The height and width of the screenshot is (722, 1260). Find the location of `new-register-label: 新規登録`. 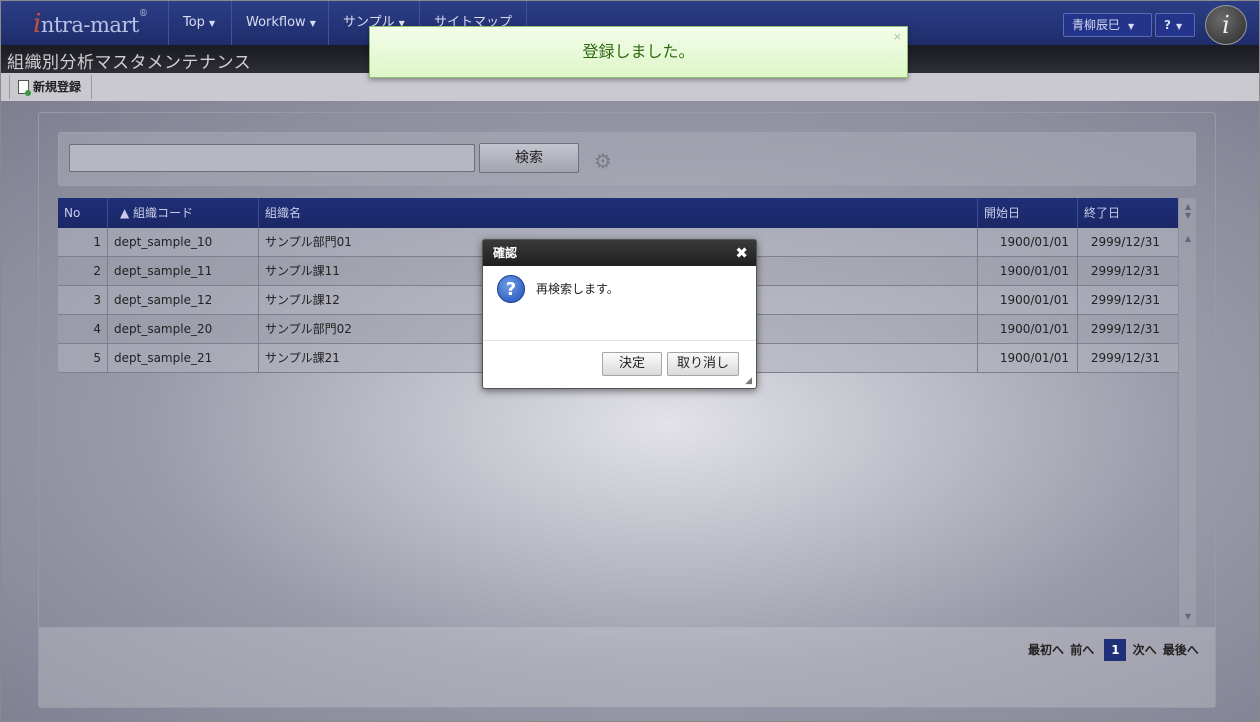

new-register-label: 新規登録 is located at coordinates (57, 87).